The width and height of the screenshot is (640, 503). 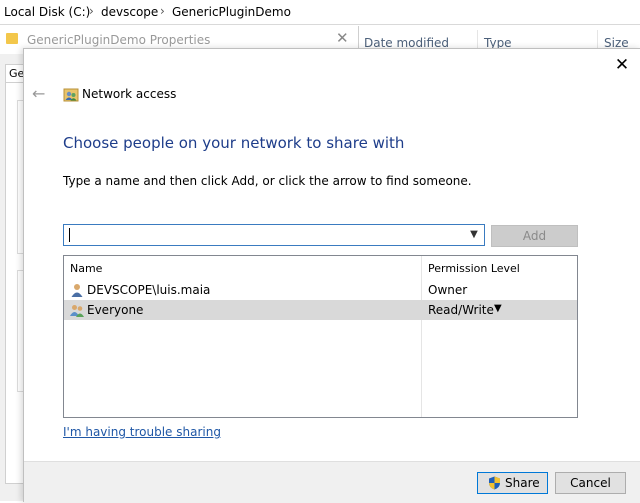 I want to click on breadcrumb-genericplugindemo: GenericPluginDemo, so click(x=231, y=12).